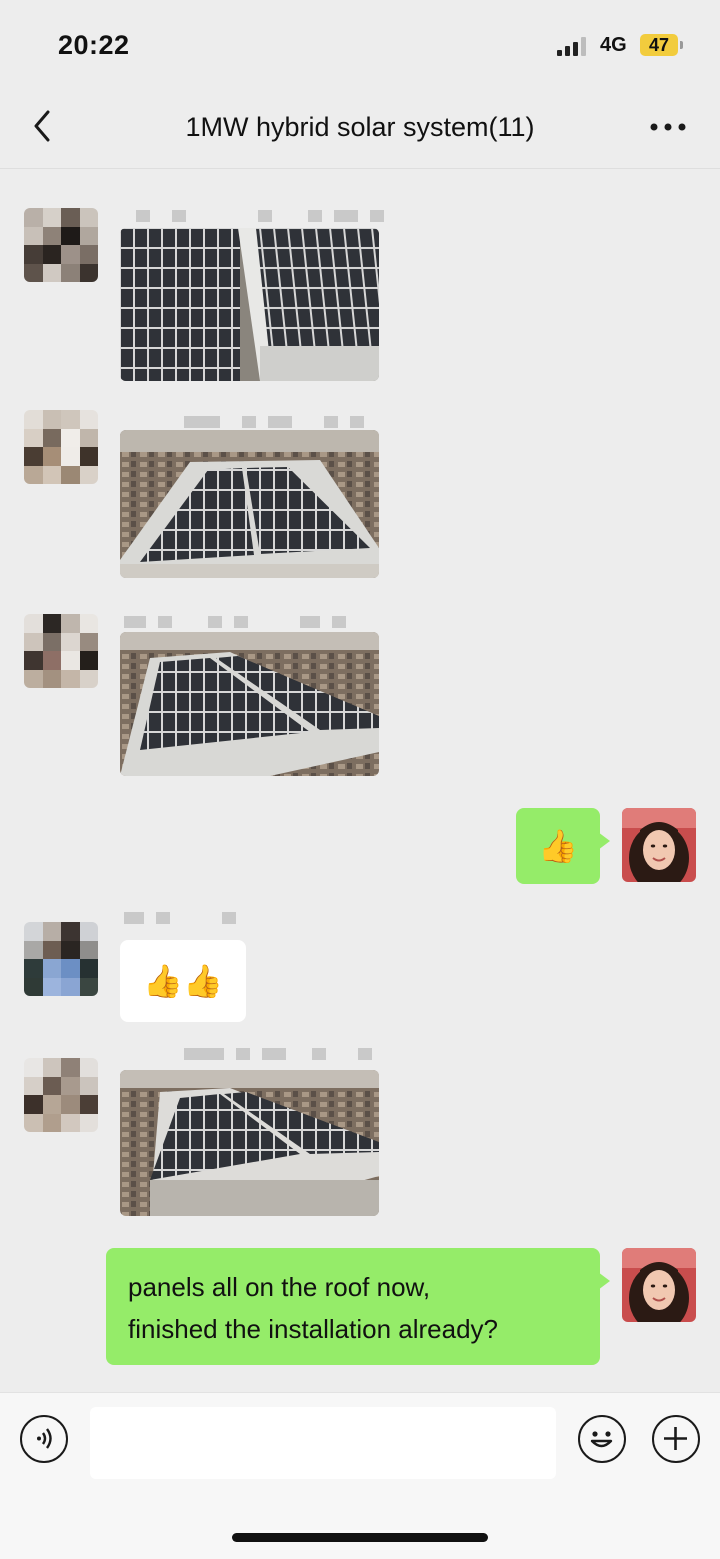 This screenshot has width=720, height=1559. Describe the element at coordinates (574, 46) in the screenshot. I see `signal-icon` at that location.